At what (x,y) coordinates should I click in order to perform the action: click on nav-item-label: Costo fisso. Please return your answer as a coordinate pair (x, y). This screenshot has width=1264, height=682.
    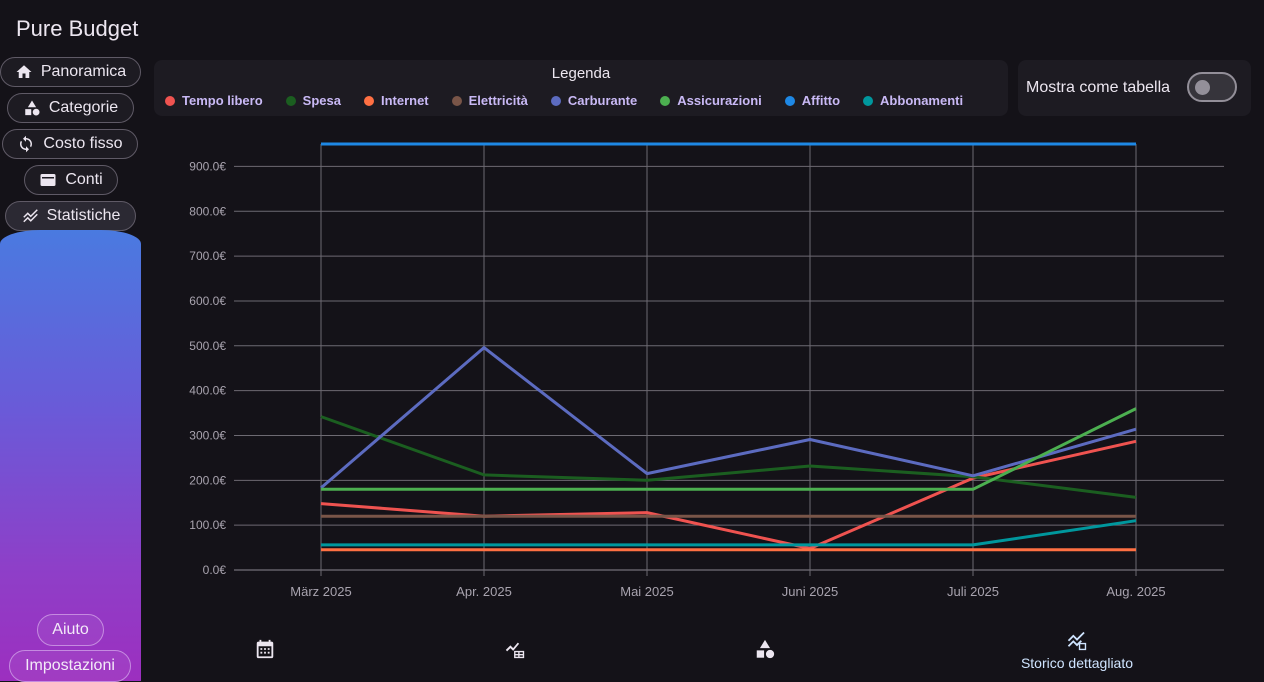
    Looking at the image, I should click on (83, 143).